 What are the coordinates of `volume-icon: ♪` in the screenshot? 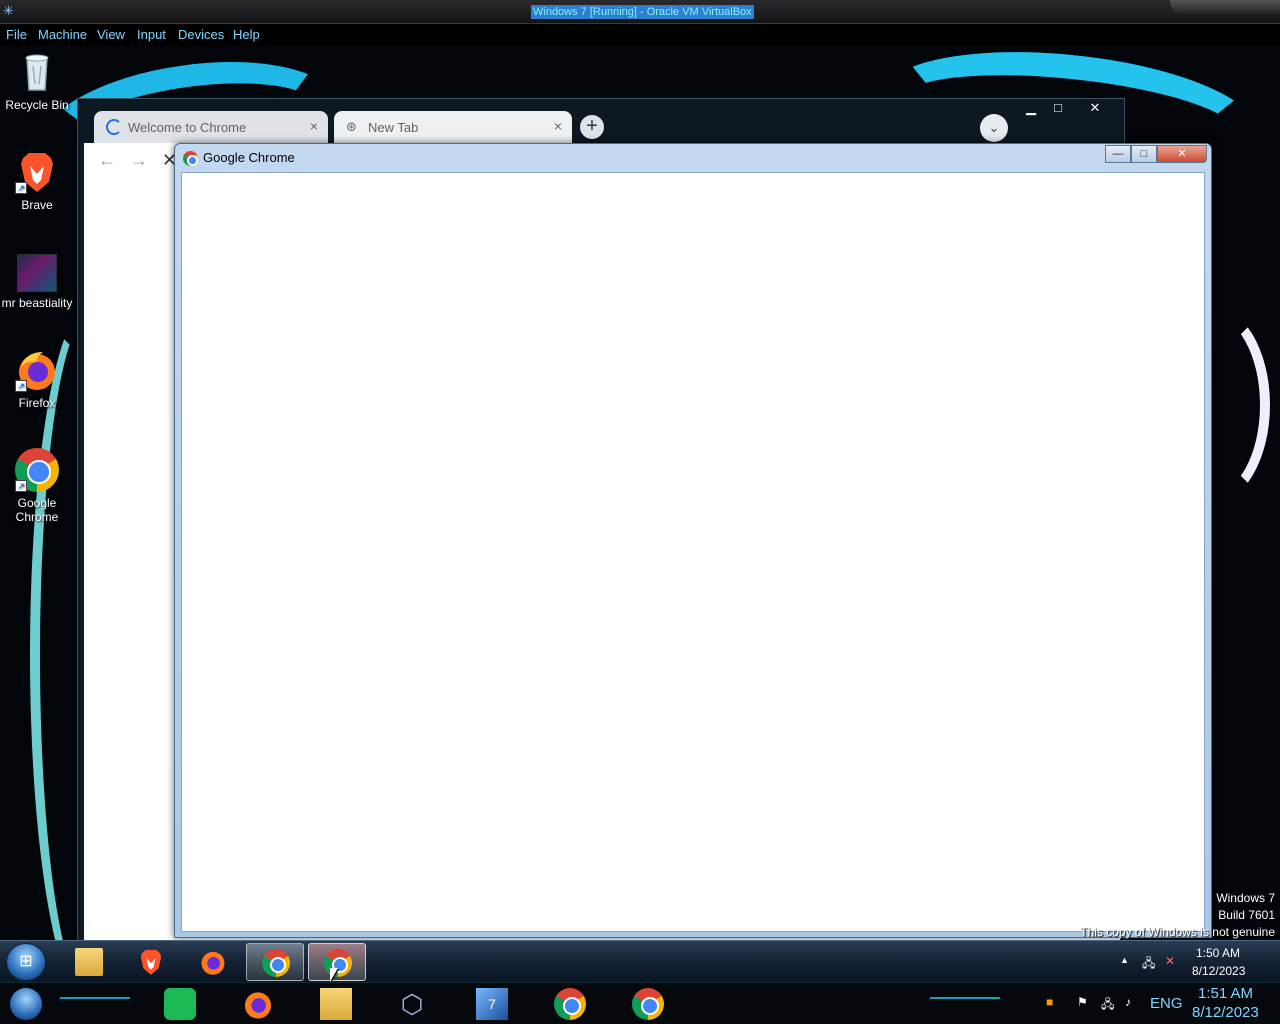 It's located at (1128, 1002).